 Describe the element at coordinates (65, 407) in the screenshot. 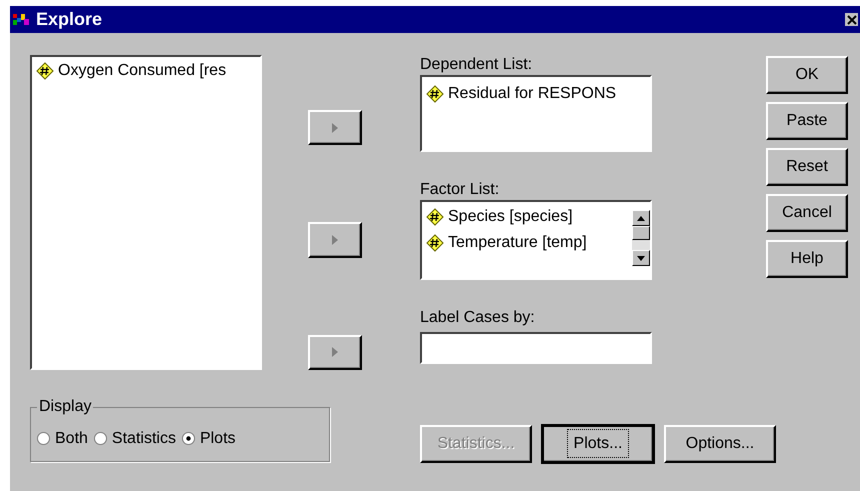

I see `group-title: Display` at that location.